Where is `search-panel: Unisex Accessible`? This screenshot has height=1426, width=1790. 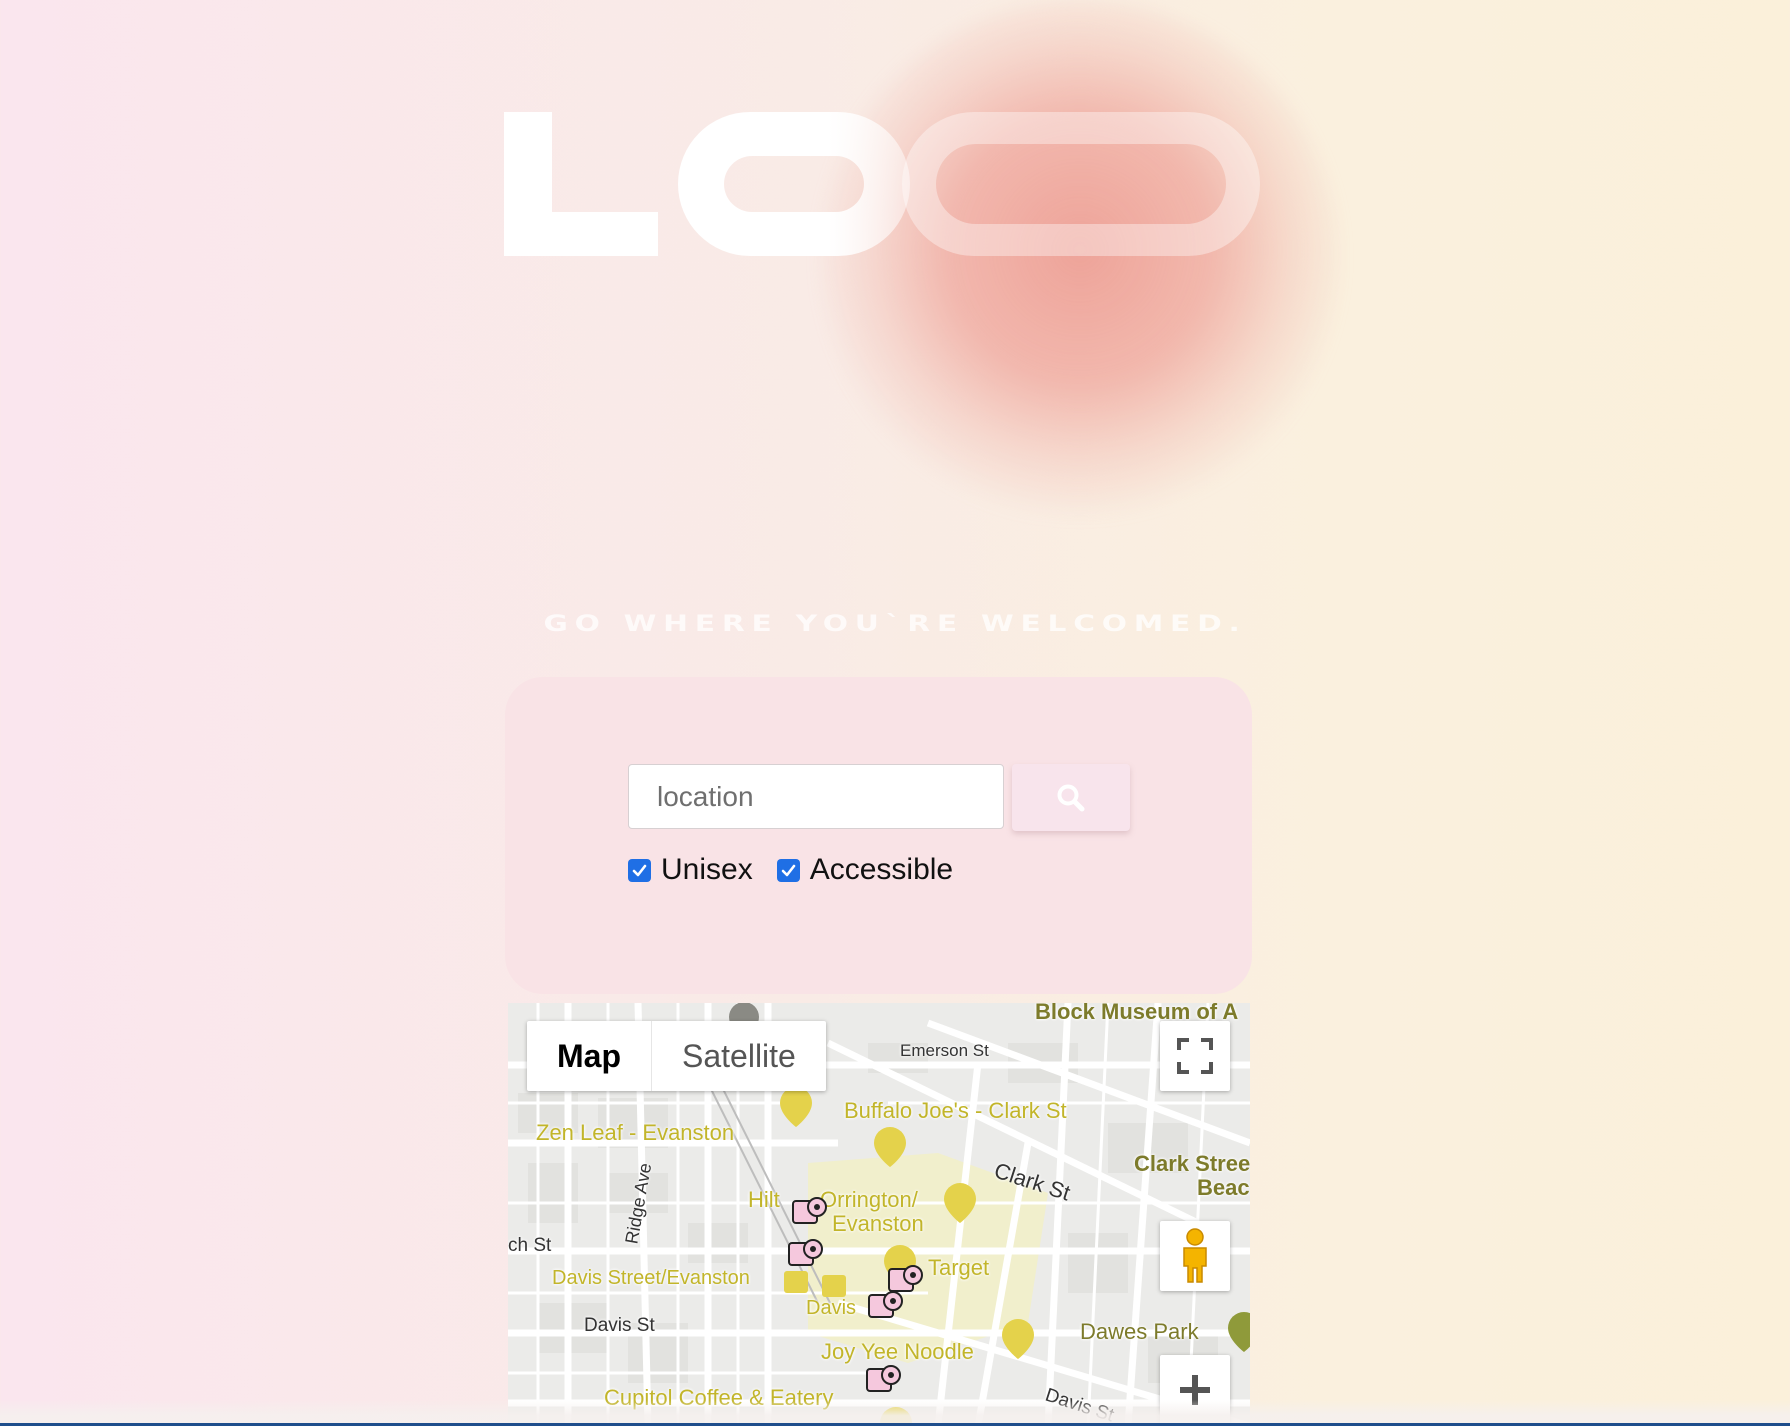
search-panel: Unisex Accessible is located at coordinates (878, 835).